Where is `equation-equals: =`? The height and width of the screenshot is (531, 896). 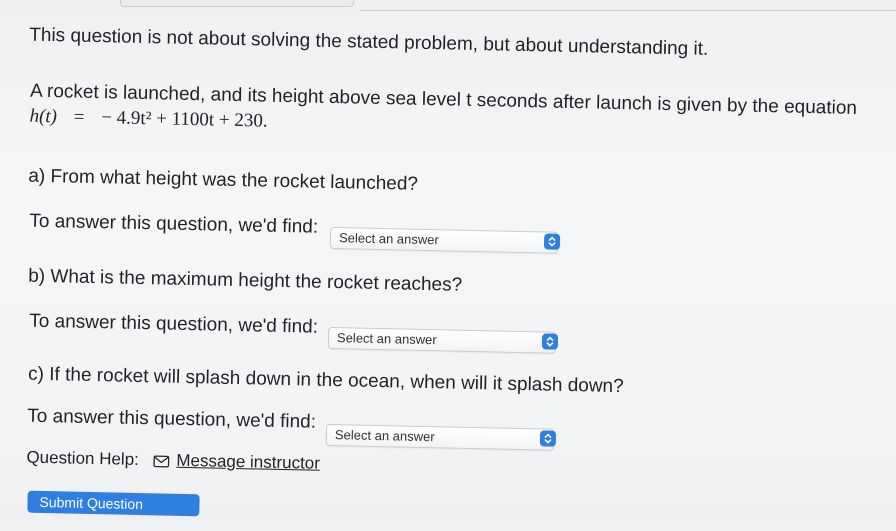
equation-equals: = is located at coordinates (79, 117).